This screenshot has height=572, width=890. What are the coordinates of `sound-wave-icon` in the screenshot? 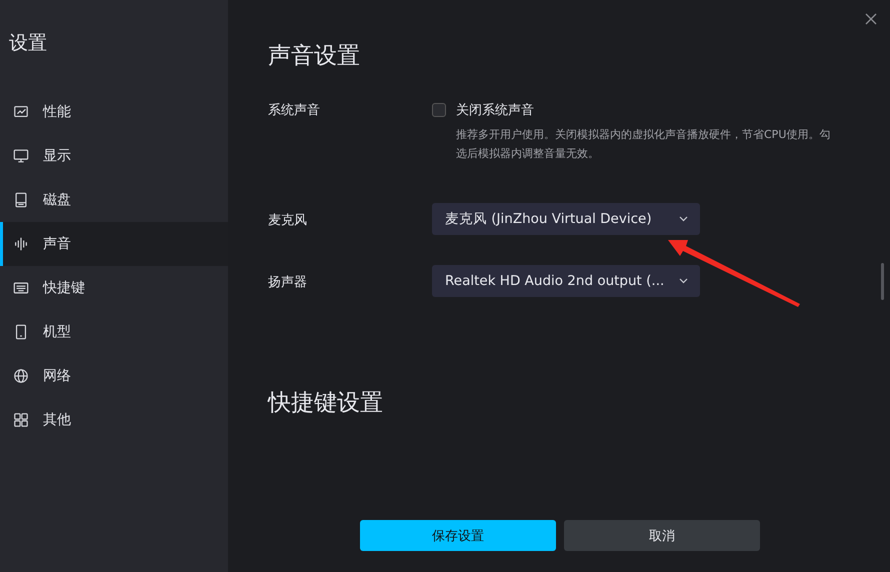 It's located at (21, 244).